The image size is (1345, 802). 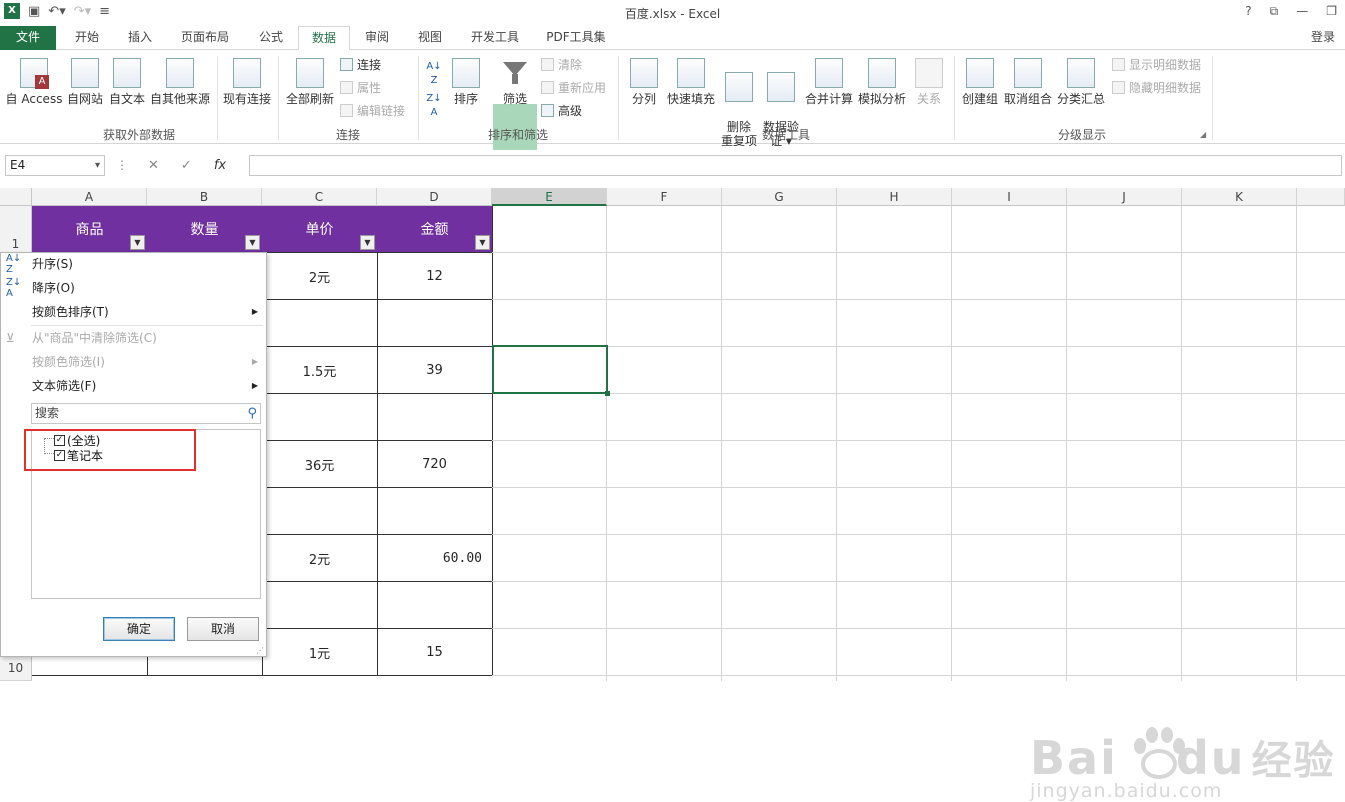 I want to click on cell-d3, so click(x=435, y=323).